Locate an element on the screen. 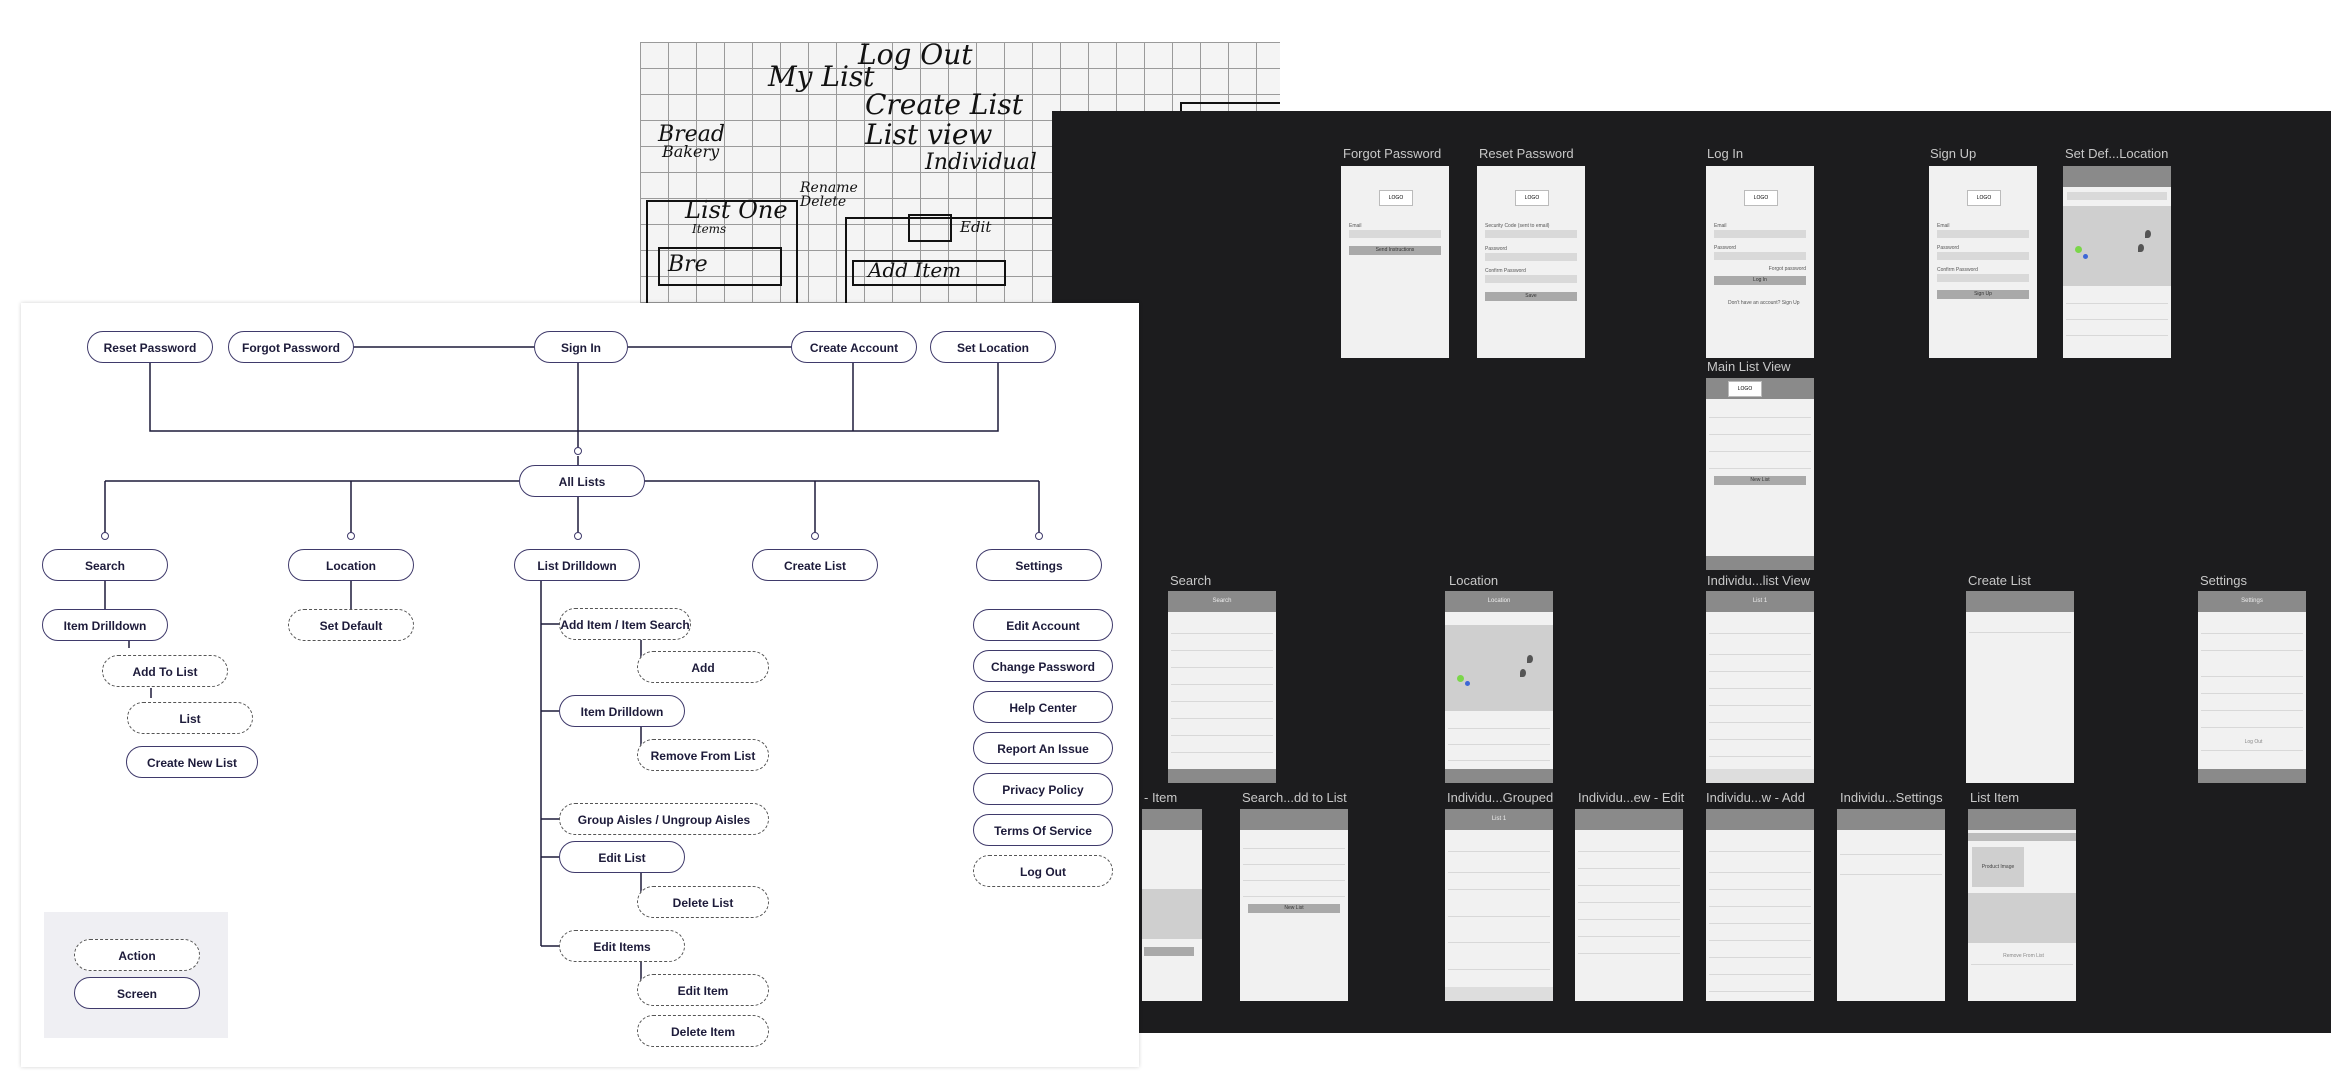  node-create-account: Create Account is located at coordinates (854, 347).